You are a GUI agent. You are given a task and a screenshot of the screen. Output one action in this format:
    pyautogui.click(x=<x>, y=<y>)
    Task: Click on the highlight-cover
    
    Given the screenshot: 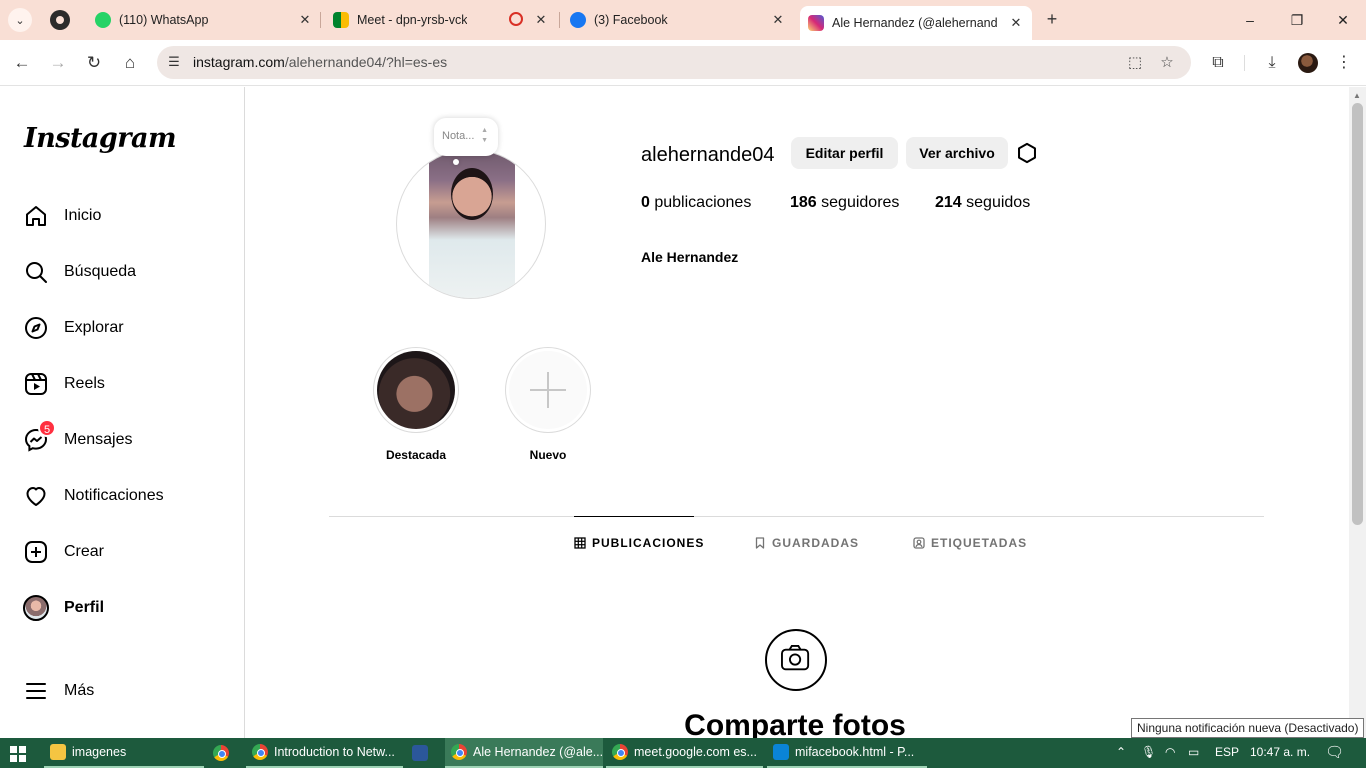 What is the action you would take?
    pyautogui.click(x=416, y=390)
    